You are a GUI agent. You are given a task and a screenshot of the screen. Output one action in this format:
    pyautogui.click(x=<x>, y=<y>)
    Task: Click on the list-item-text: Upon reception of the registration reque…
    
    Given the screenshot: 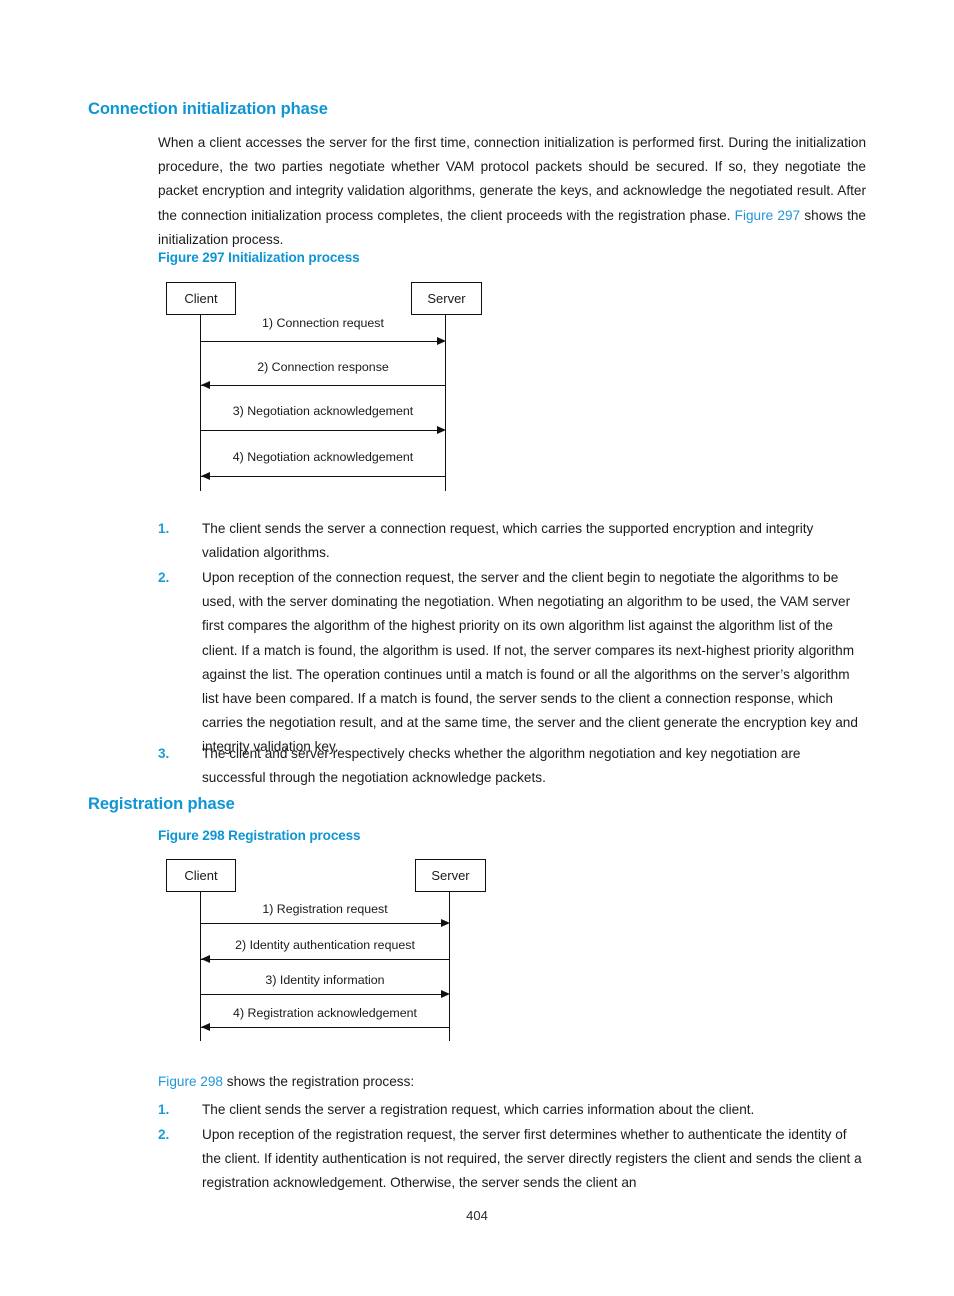 What is the action you would take?
    pyautogui.click(x=532, y=1159)
    